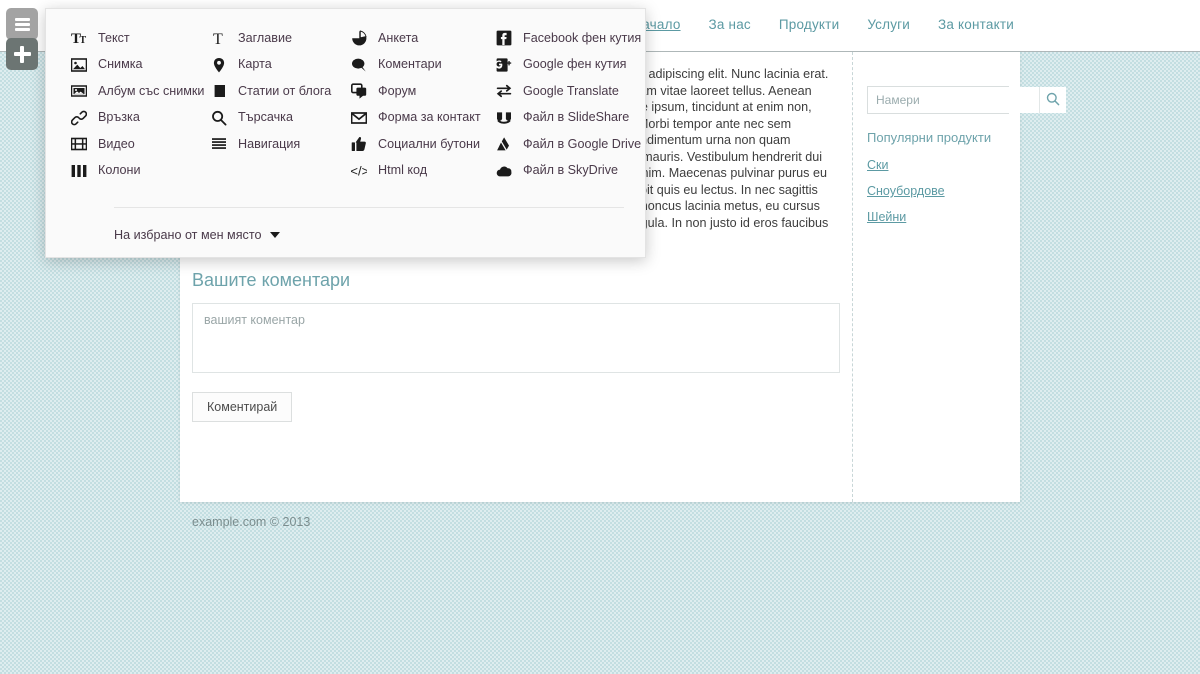 The image size is (1200, 674). What do you see at coordinates (255, 64) in the screenshot?
I see `widget-item-label: Карта` at bounding box center [255, 64].